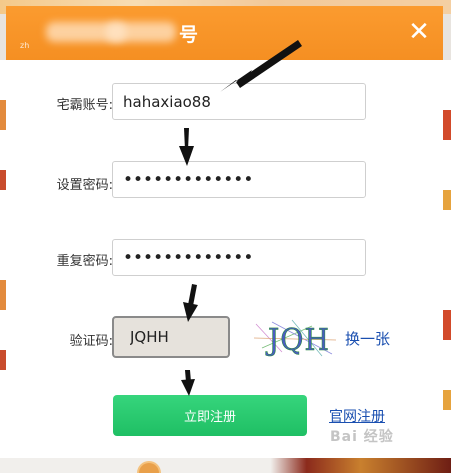  I want to click on account-input, so click(239, 101).